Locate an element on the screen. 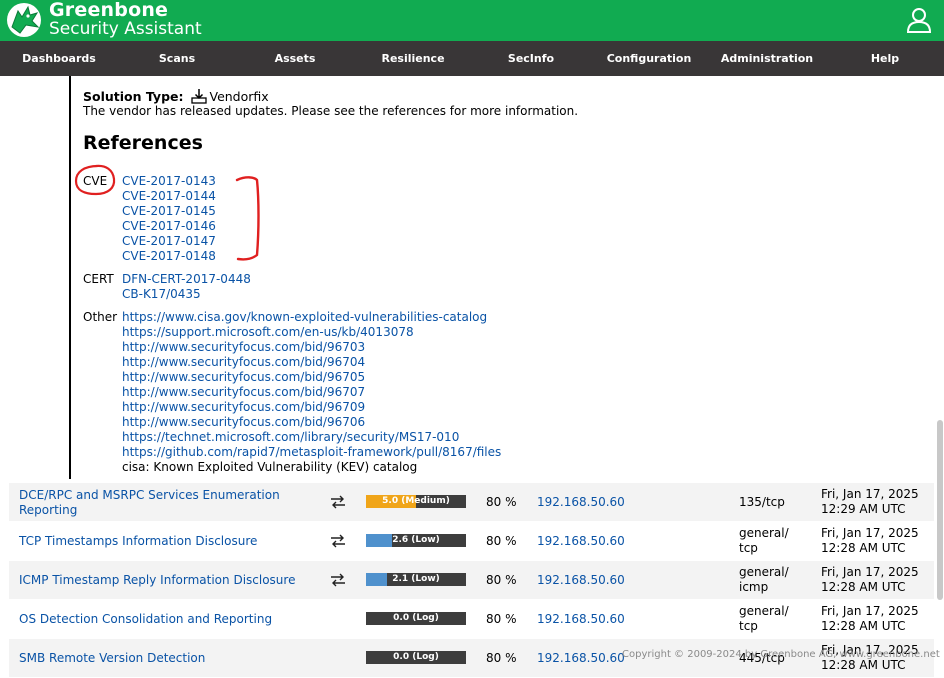  result-name-line: OS Detection Consolidation and Reporting is located at coordinates (169, 619).